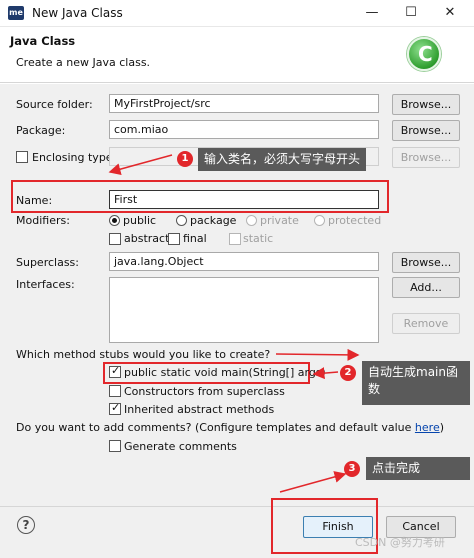 Image resolution: width=474 pixels, height=558 pixels. What do you see at coordinates (374, 389) in the screenshot?
I see `annotation-2-line2: 数` at bounding box center [374, 389].